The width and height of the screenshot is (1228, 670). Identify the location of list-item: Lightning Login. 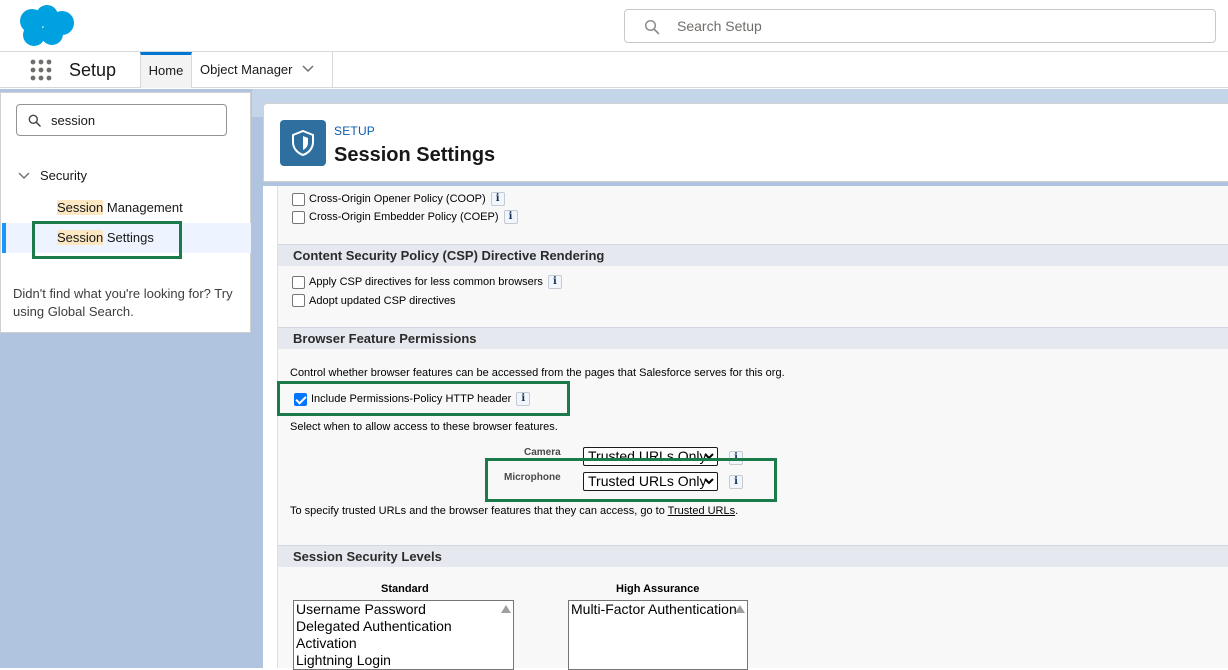
(403, 660).